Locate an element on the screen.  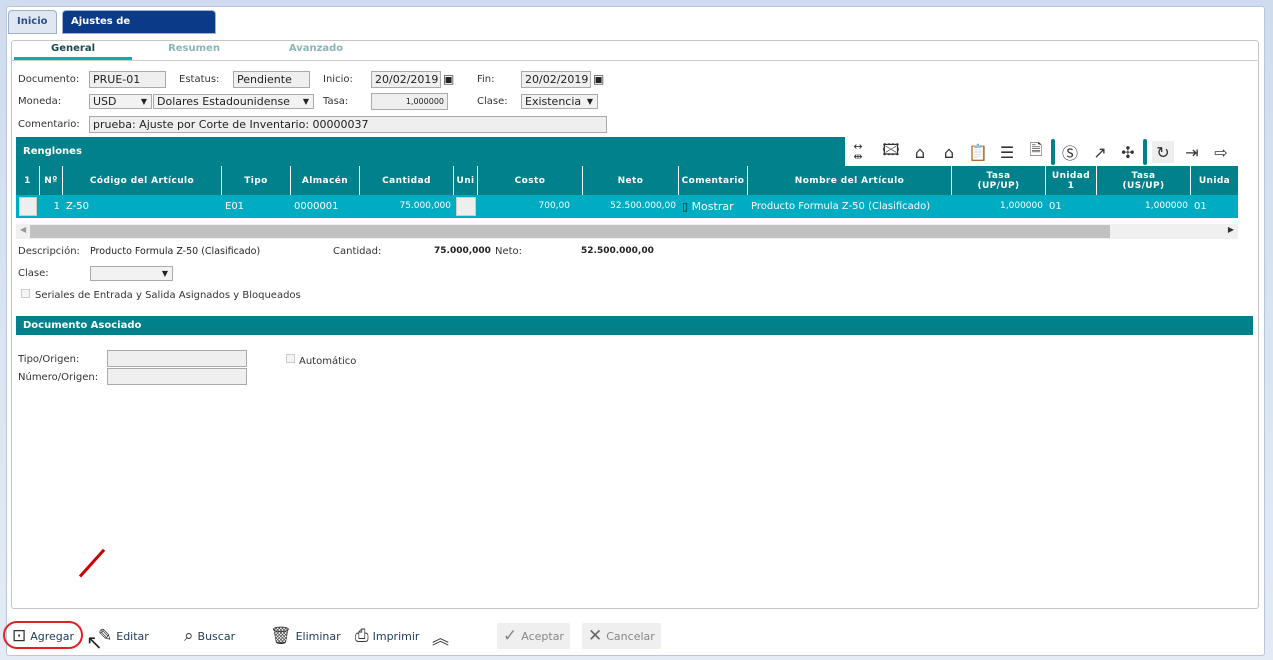
col-header: Neto is located at coordinates (631, 180).